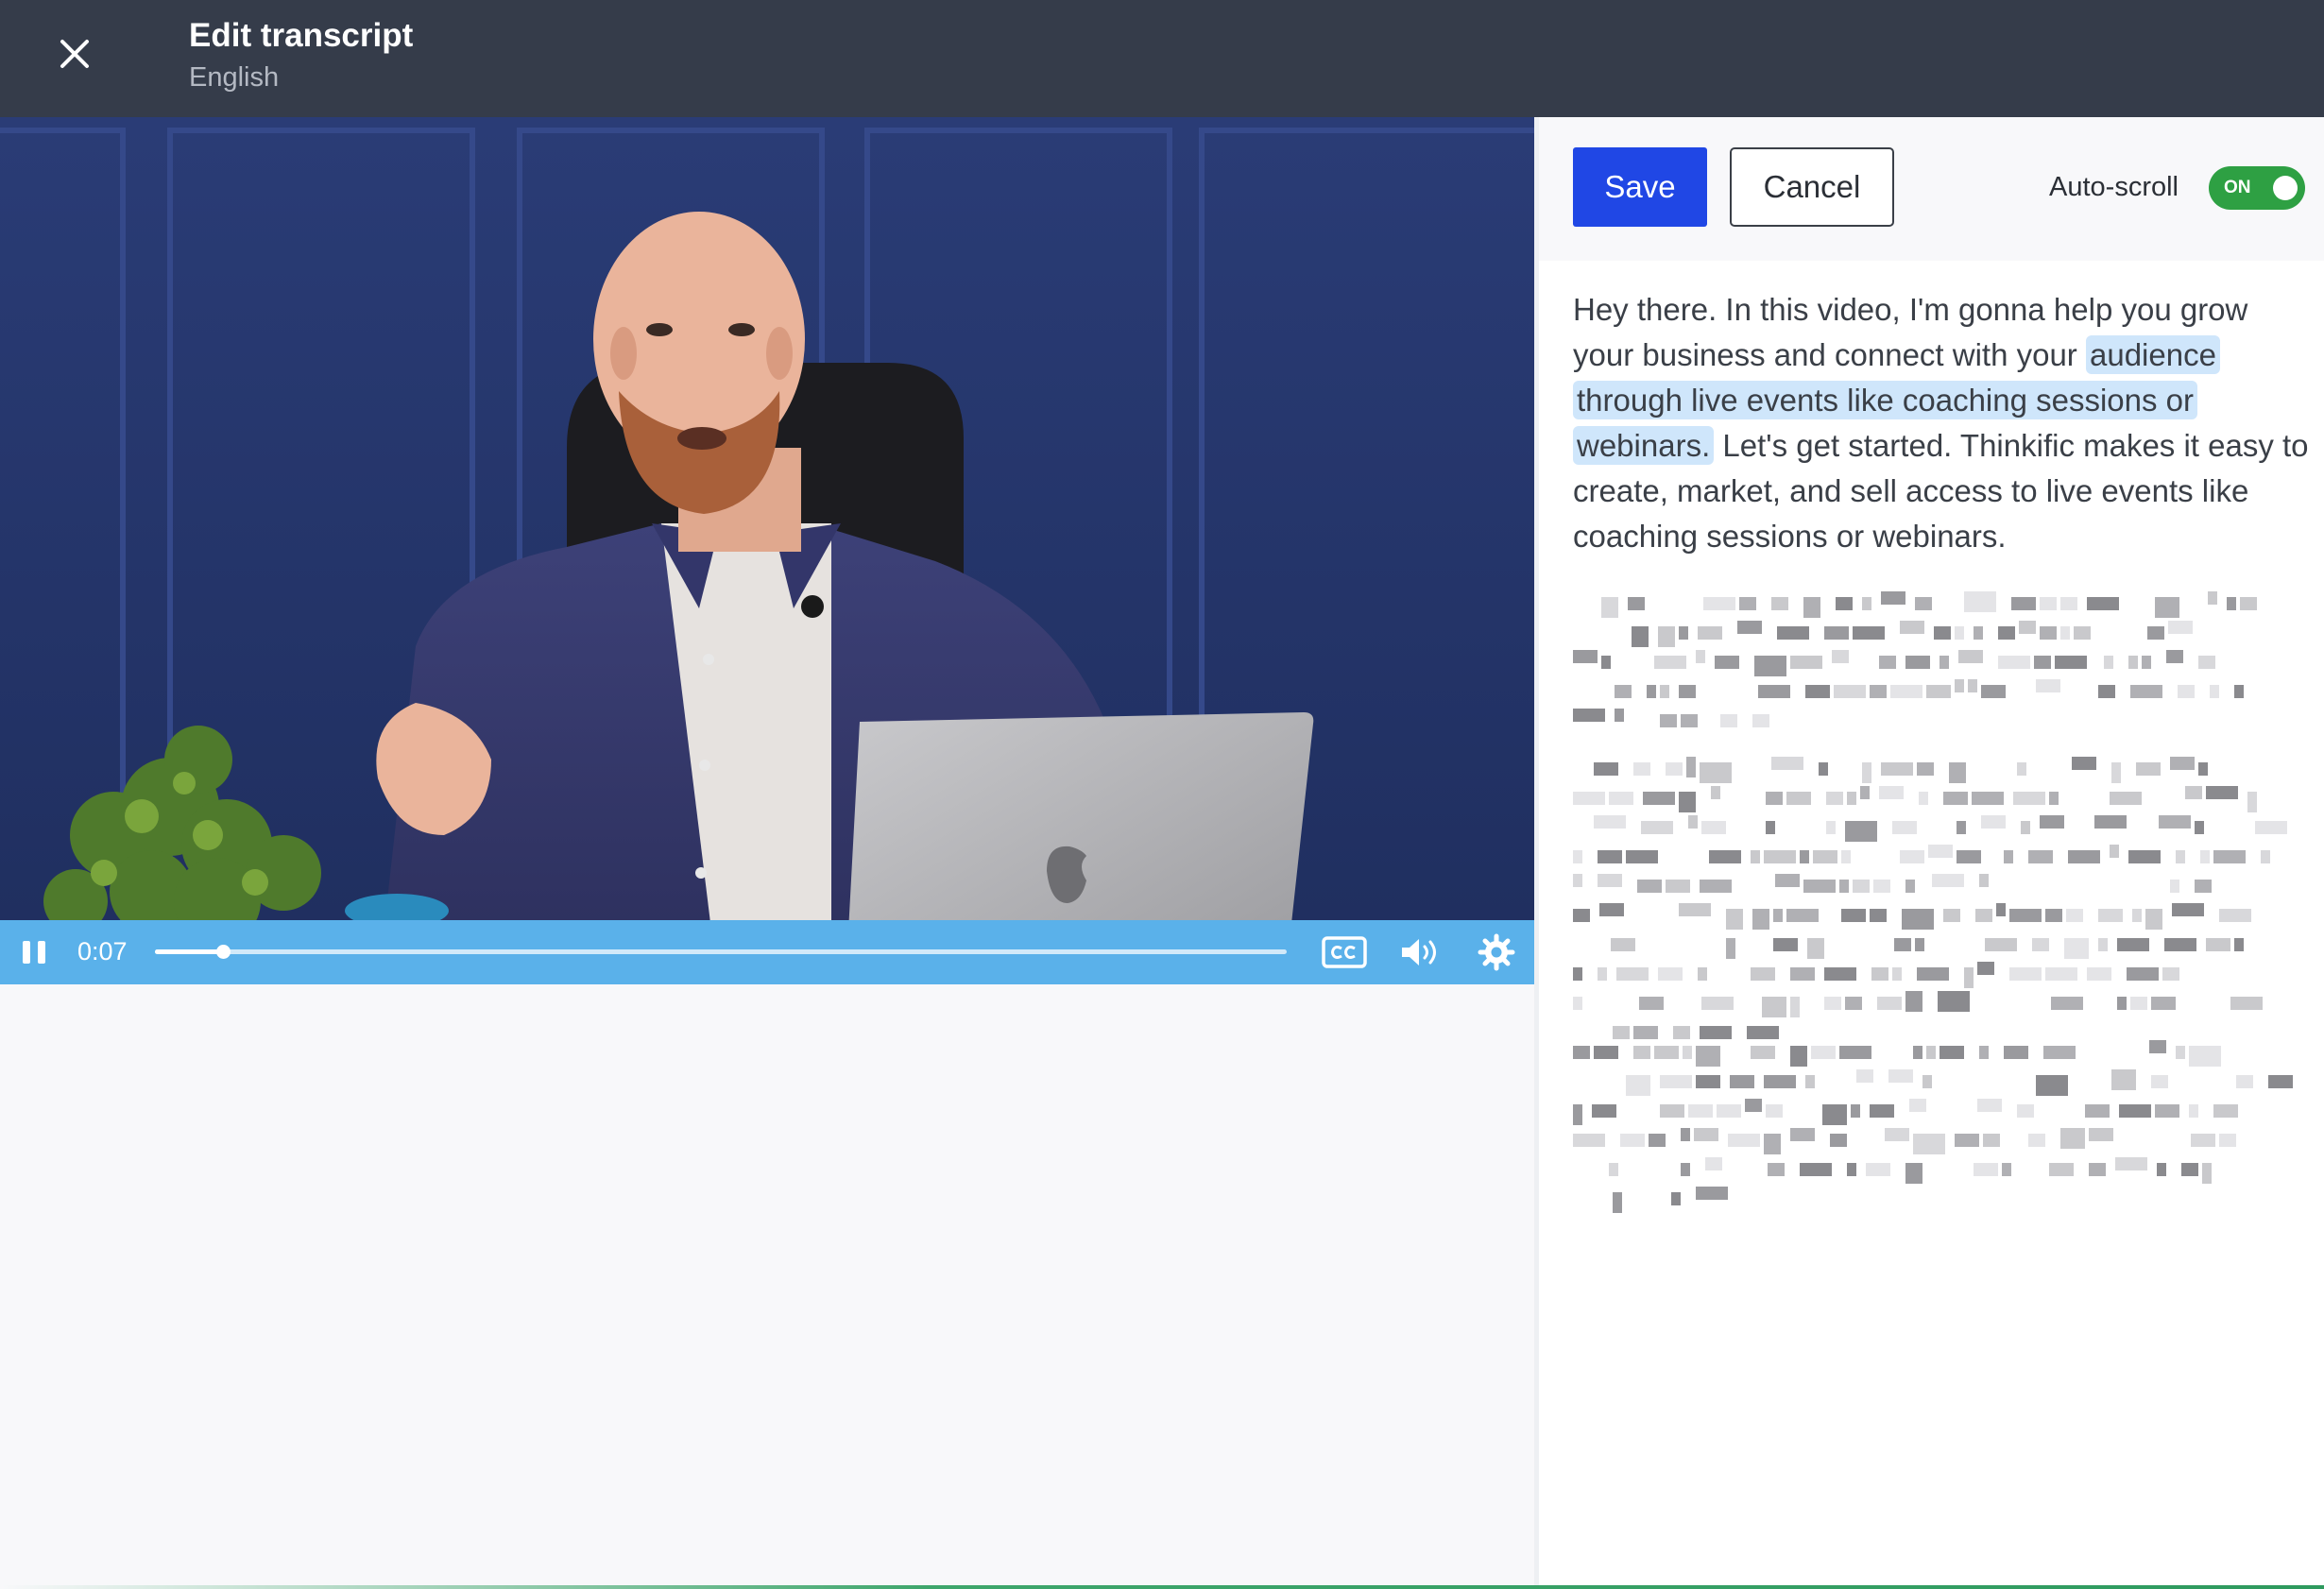 This screenshot has width=2324, height=1589. I want to click on volume-button, so click(1420, 952).